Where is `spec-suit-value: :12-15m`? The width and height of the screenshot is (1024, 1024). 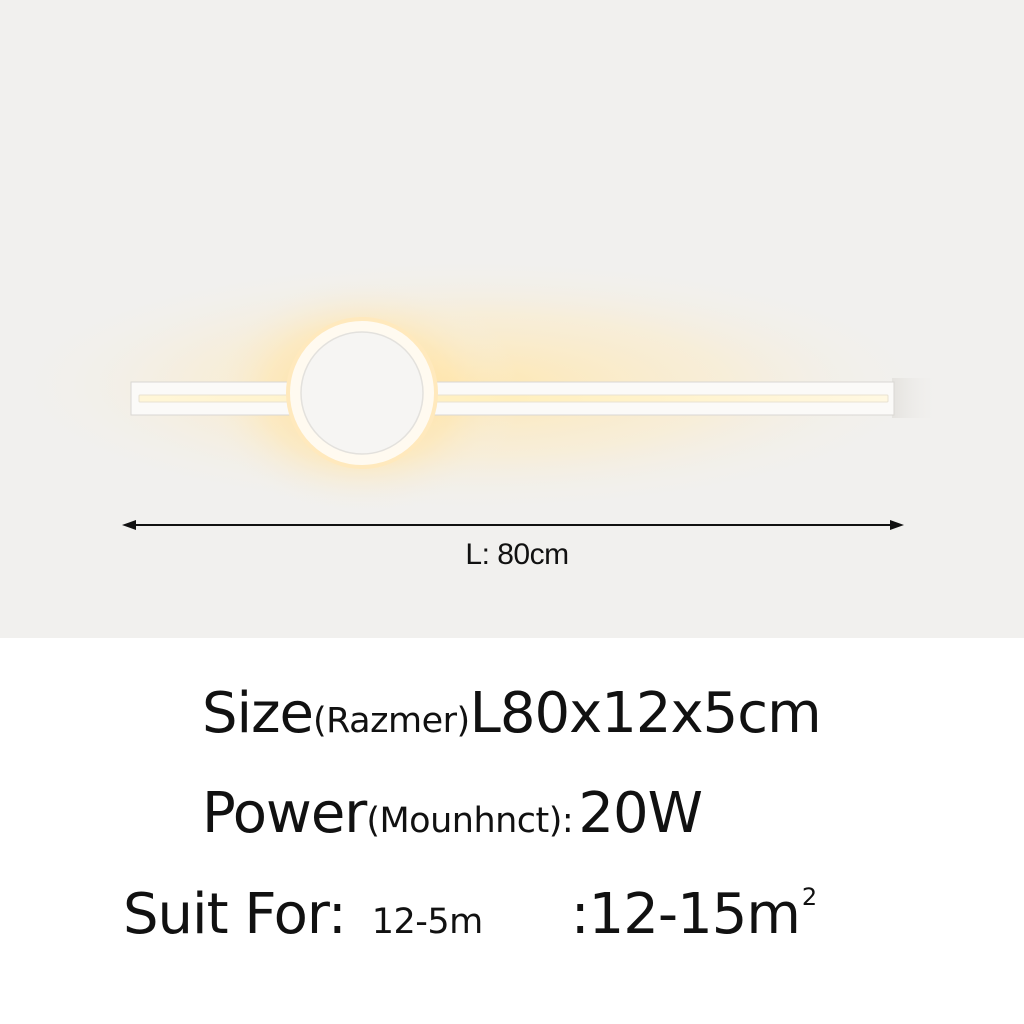 spec-suit-value: :12-15m is located at coordinates (685, 914).